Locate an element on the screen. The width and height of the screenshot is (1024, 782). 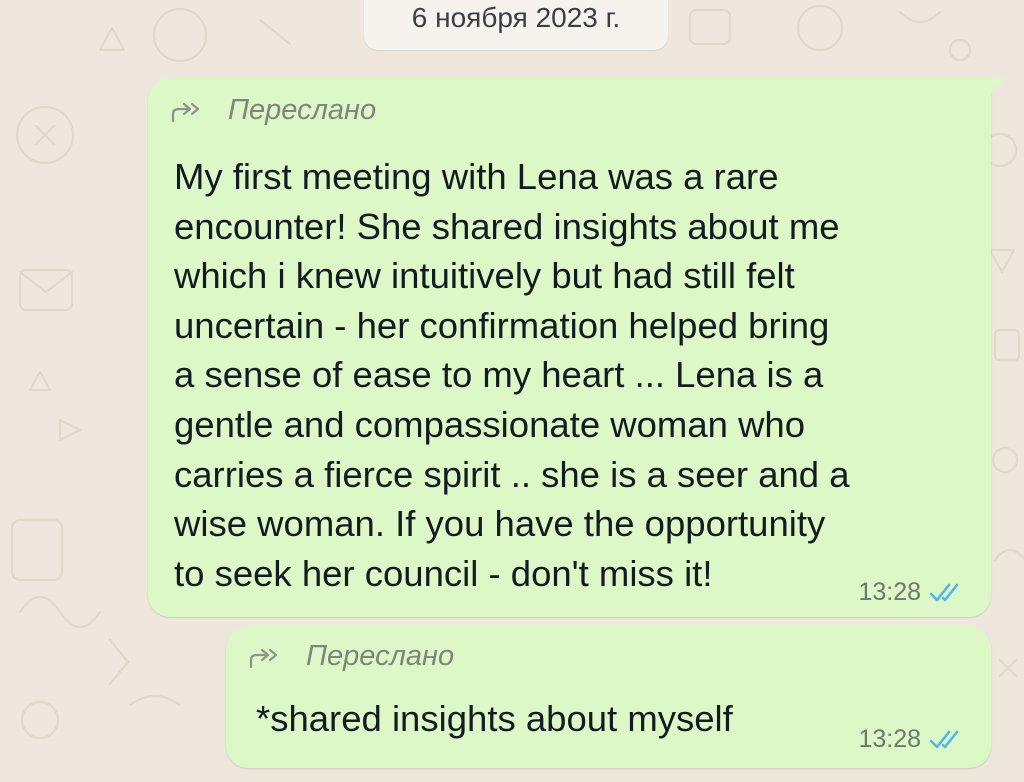
date-chip: 6 ноября 2023 г. is located at coordinates (516, 25).